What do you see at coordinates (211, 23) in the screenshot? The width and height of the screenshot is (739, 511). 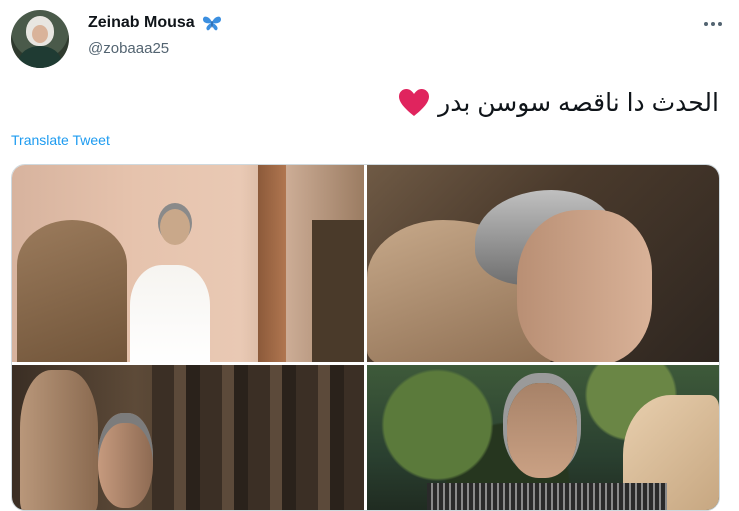 I see `butterfly-icon` at bounding box center [211, 23].